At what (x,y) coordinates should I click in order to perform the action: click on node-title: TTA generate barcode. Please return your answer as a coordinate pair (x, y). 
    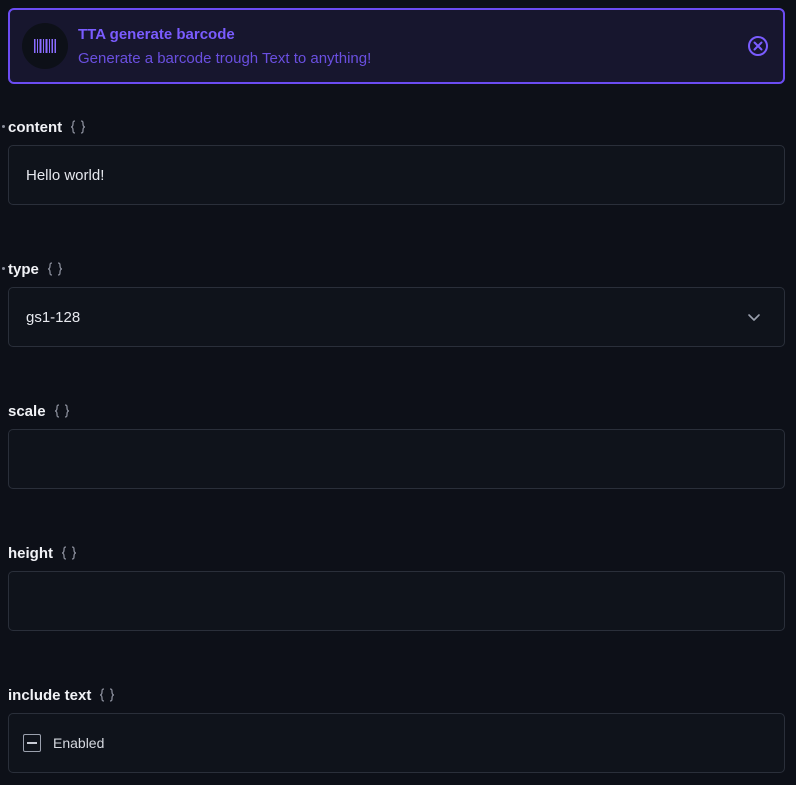
    Looking at the image, I should click on (156, 34).